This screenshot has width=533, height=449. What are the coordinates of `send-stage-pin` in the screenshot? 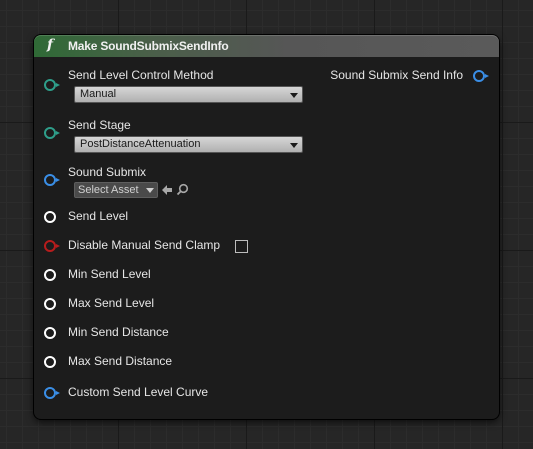 It's located at (52, 133).